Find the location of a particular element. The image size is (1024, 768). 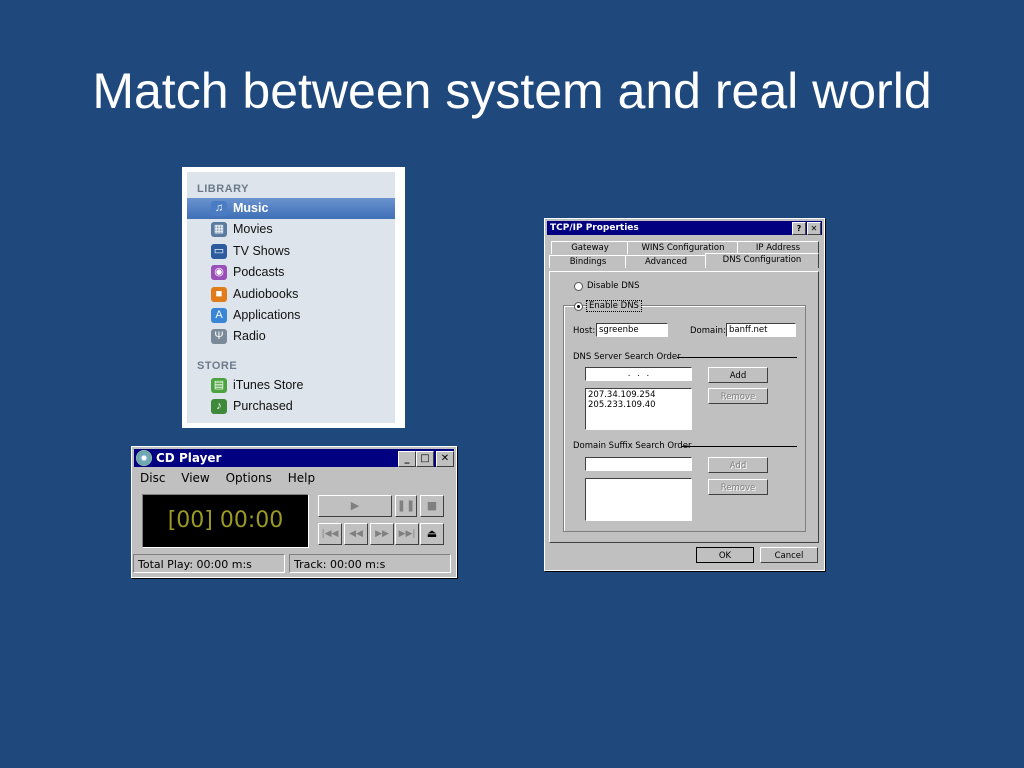

domain-suffix-order-label: Domain Suffix Search Order is located at coordinates (632, 446).